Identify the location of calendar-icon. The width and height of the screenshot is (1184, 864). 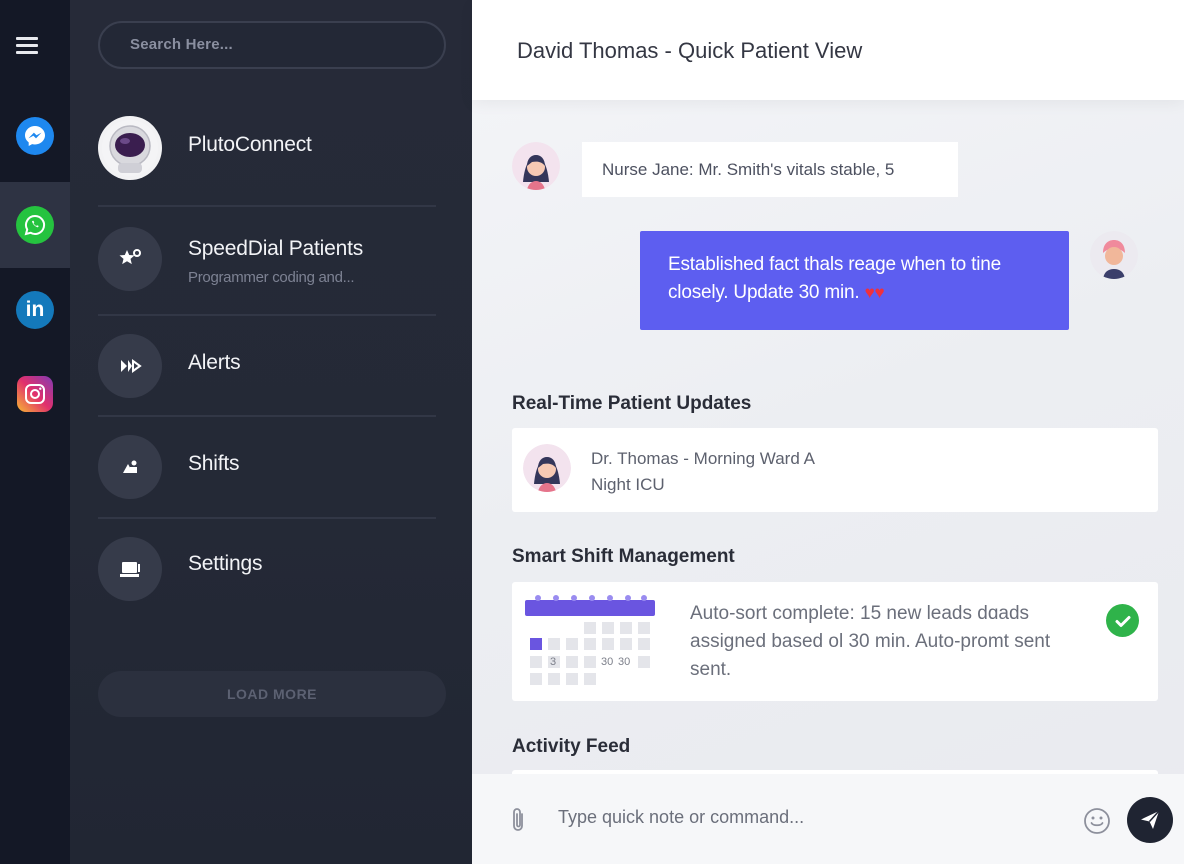
(590, 640).